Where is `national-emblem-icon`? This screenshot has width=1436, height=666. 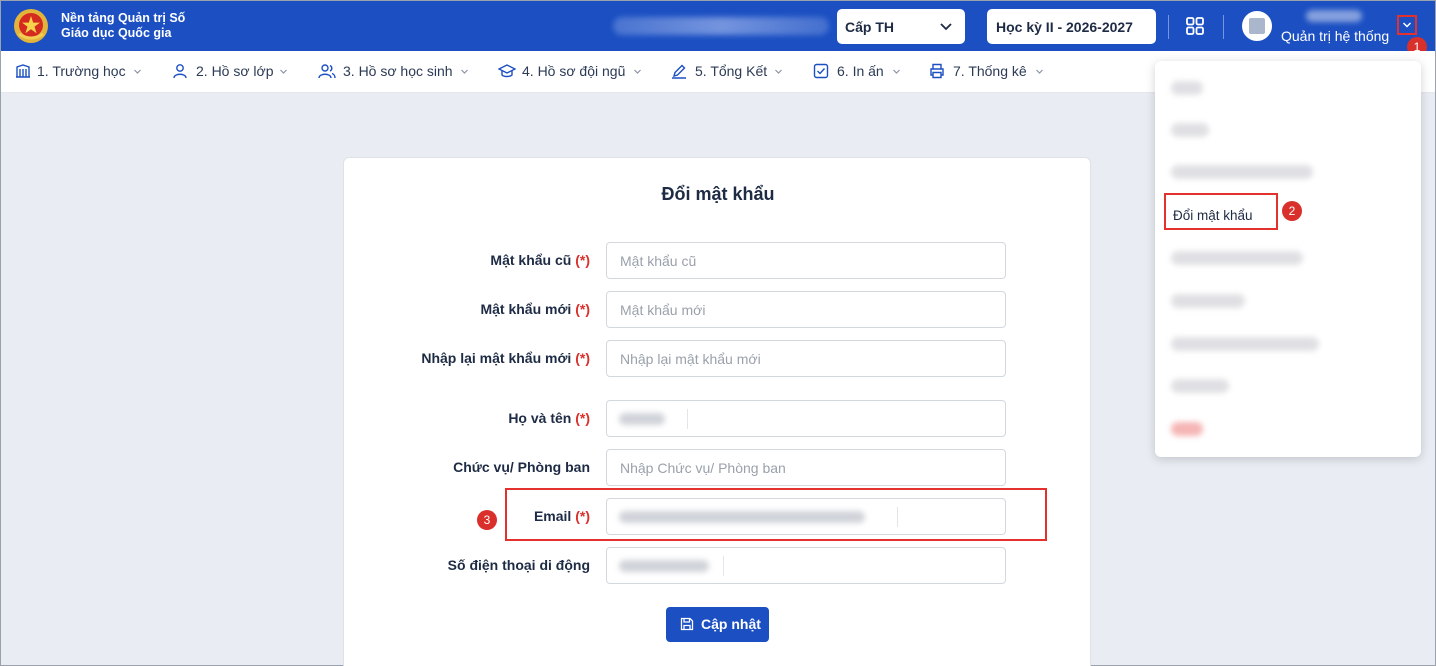
national-emblem-icon is located at coordinates (31, 26).